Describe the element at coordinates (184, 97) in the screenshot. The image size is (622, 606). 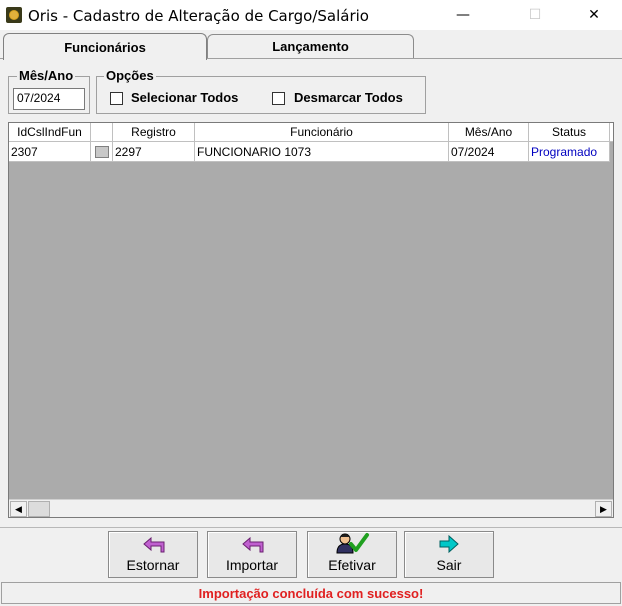
I see `select-all-label: Selecionar Todos` at that location.